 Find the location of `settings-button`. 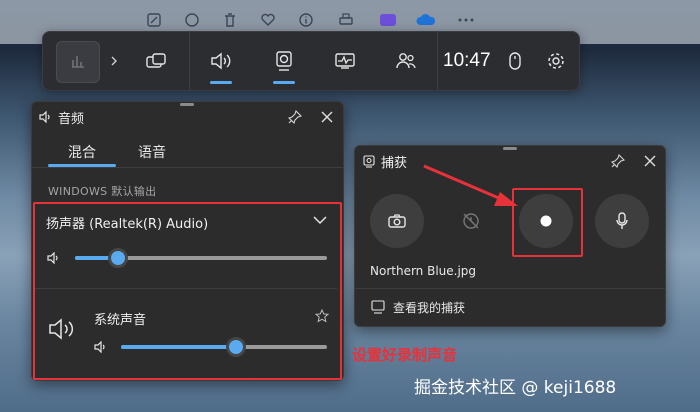

settings-button is located at coordinates (556, 61).